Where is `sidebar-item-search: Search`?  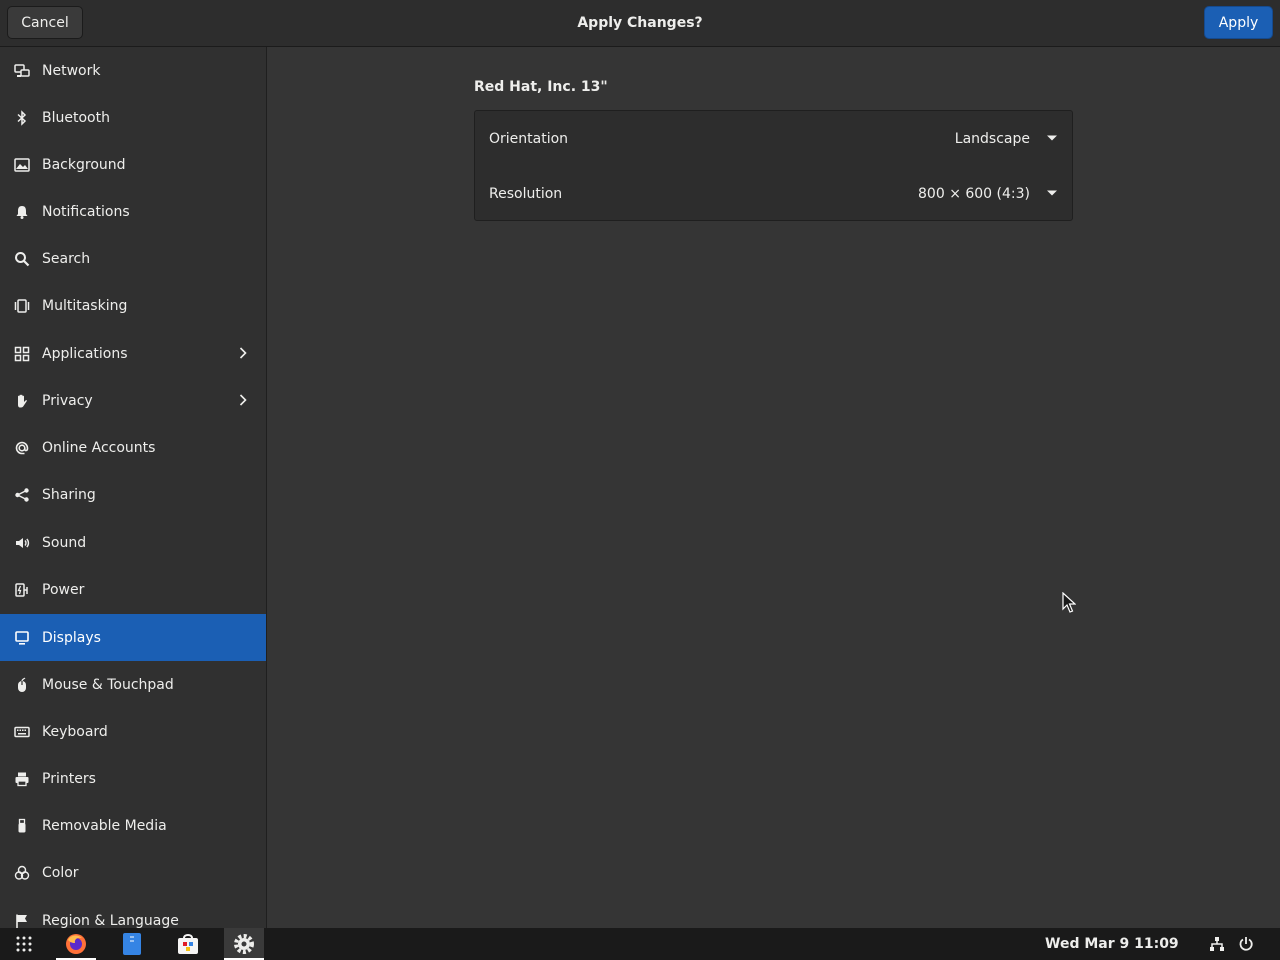
sidebar-item-search: Search is located at coordinates (133, 258).